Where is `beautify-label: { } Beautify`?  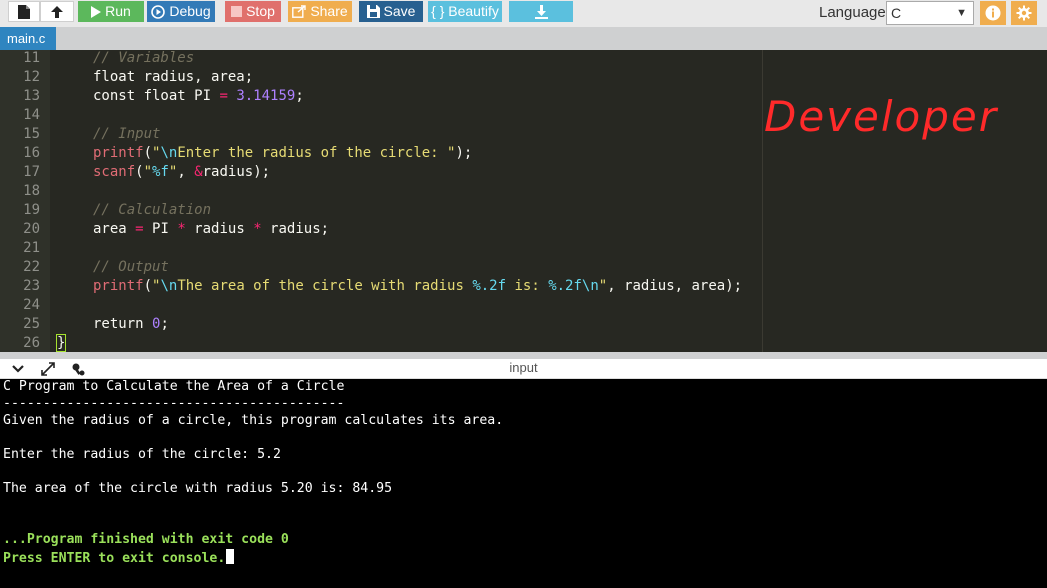
beautify-label: { } Beautify is located at coordinates (465, 11).